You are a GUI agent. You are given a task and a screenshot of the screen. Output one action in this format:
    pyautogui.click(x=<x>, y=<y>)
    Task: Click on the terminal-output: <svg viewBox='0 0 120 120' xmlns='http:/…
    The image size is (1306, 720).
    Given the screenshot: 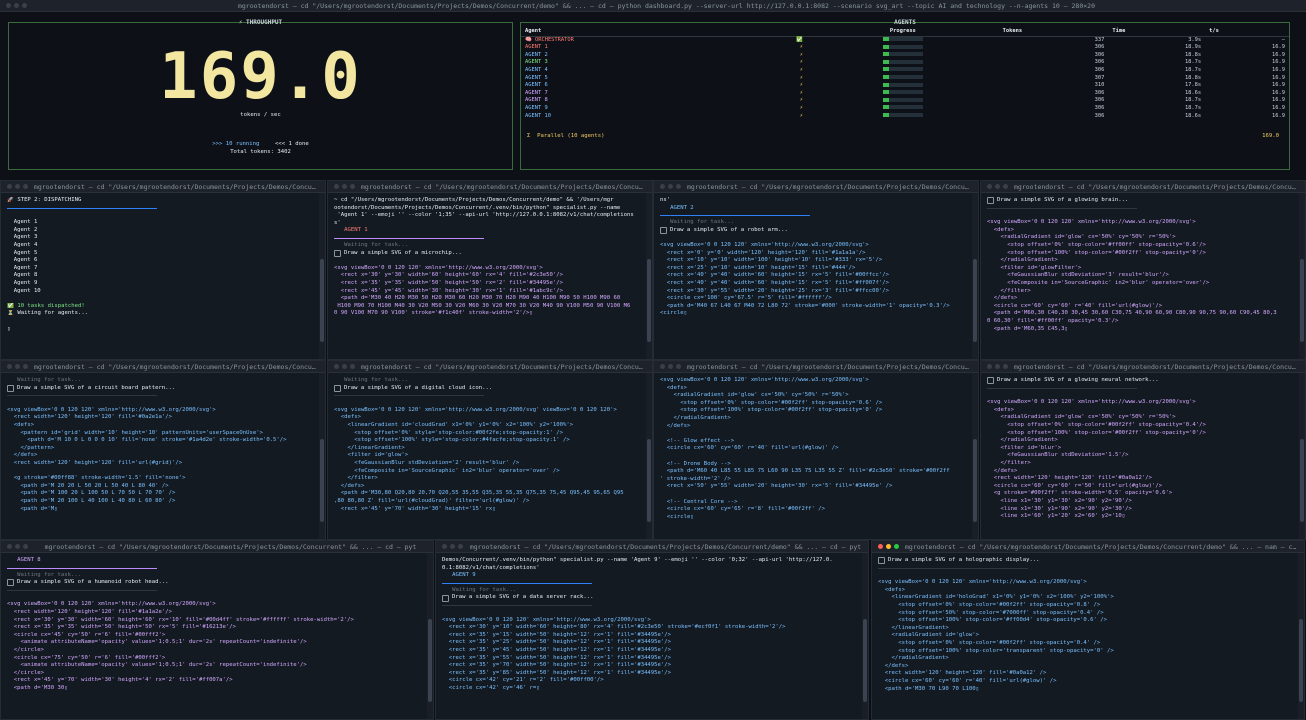 What is the action you would take?
    pyautogui.click(x=816, y=456)
    